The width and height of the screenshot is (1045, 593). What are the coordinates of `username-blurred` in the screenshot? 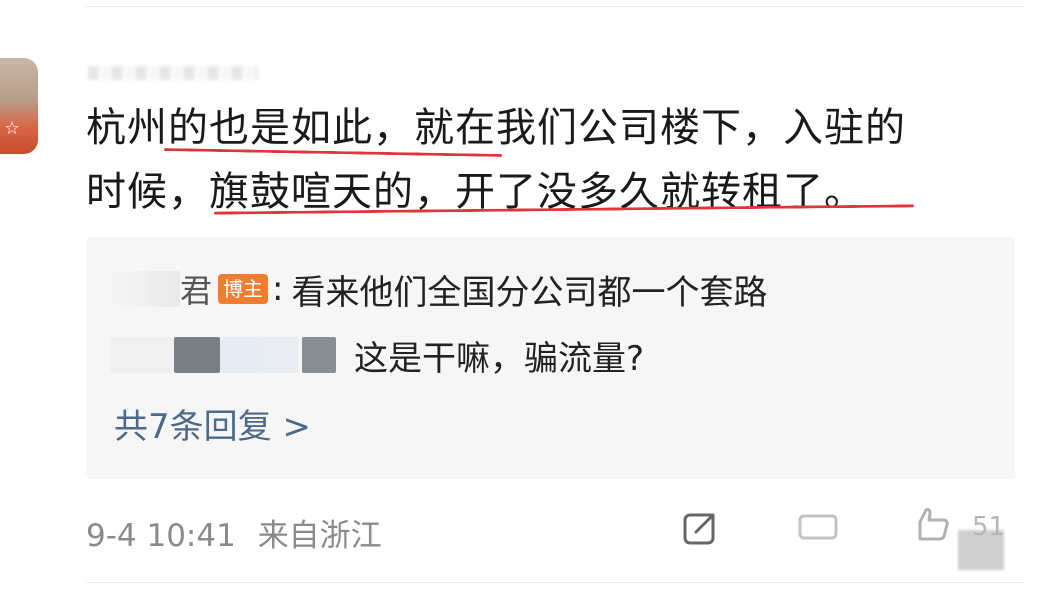 It's located at (173, 73).